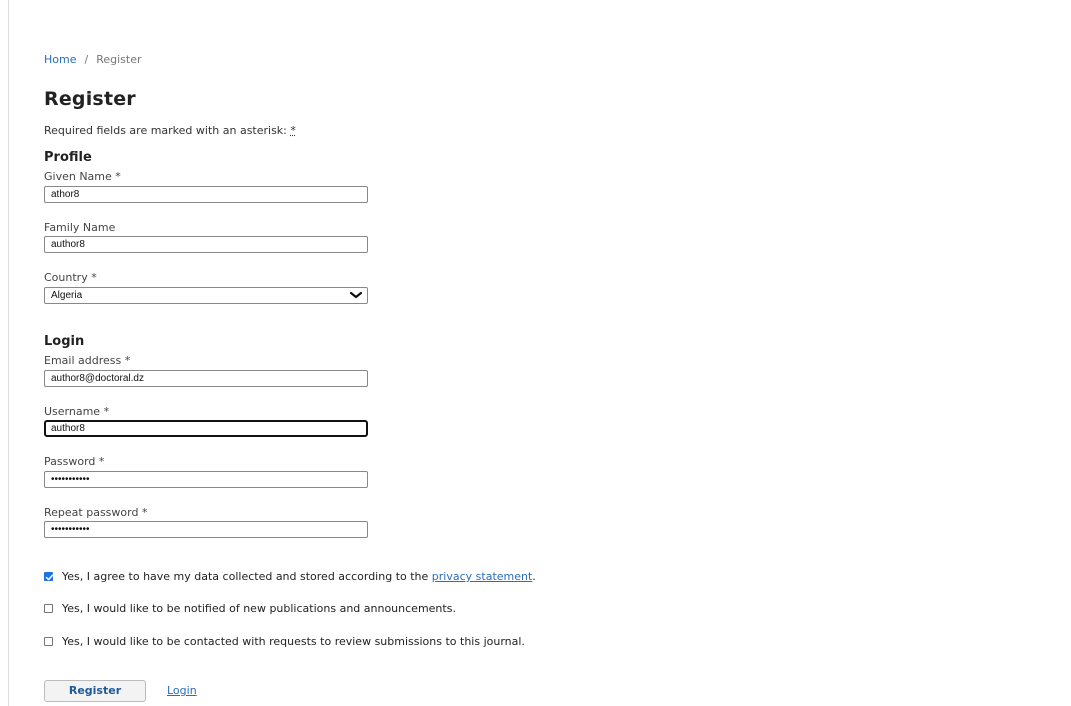  Describe the element at coordinates (206, 479) in the screenshot. I see `password-input: •••••••••••` at that location.